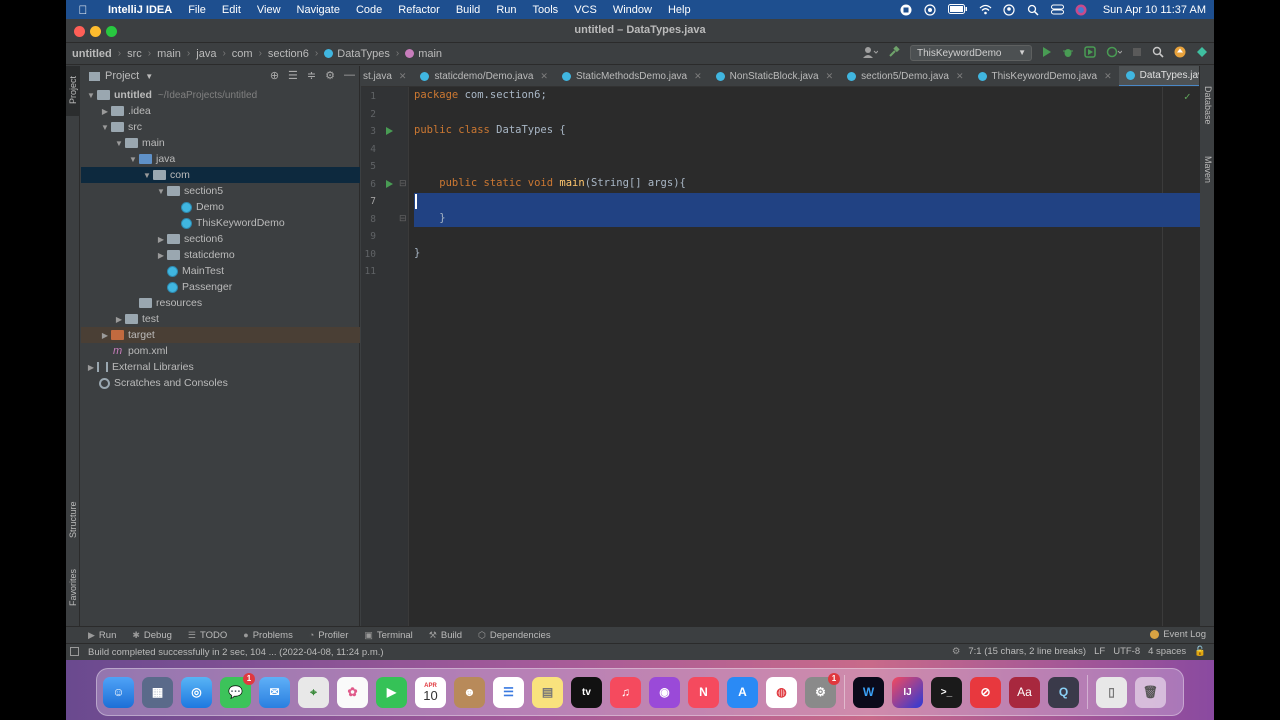 The width and height of the screenshot is (1280, 720). I want to click on debug-tool-button: ✱ Debug, so click(152, 635).